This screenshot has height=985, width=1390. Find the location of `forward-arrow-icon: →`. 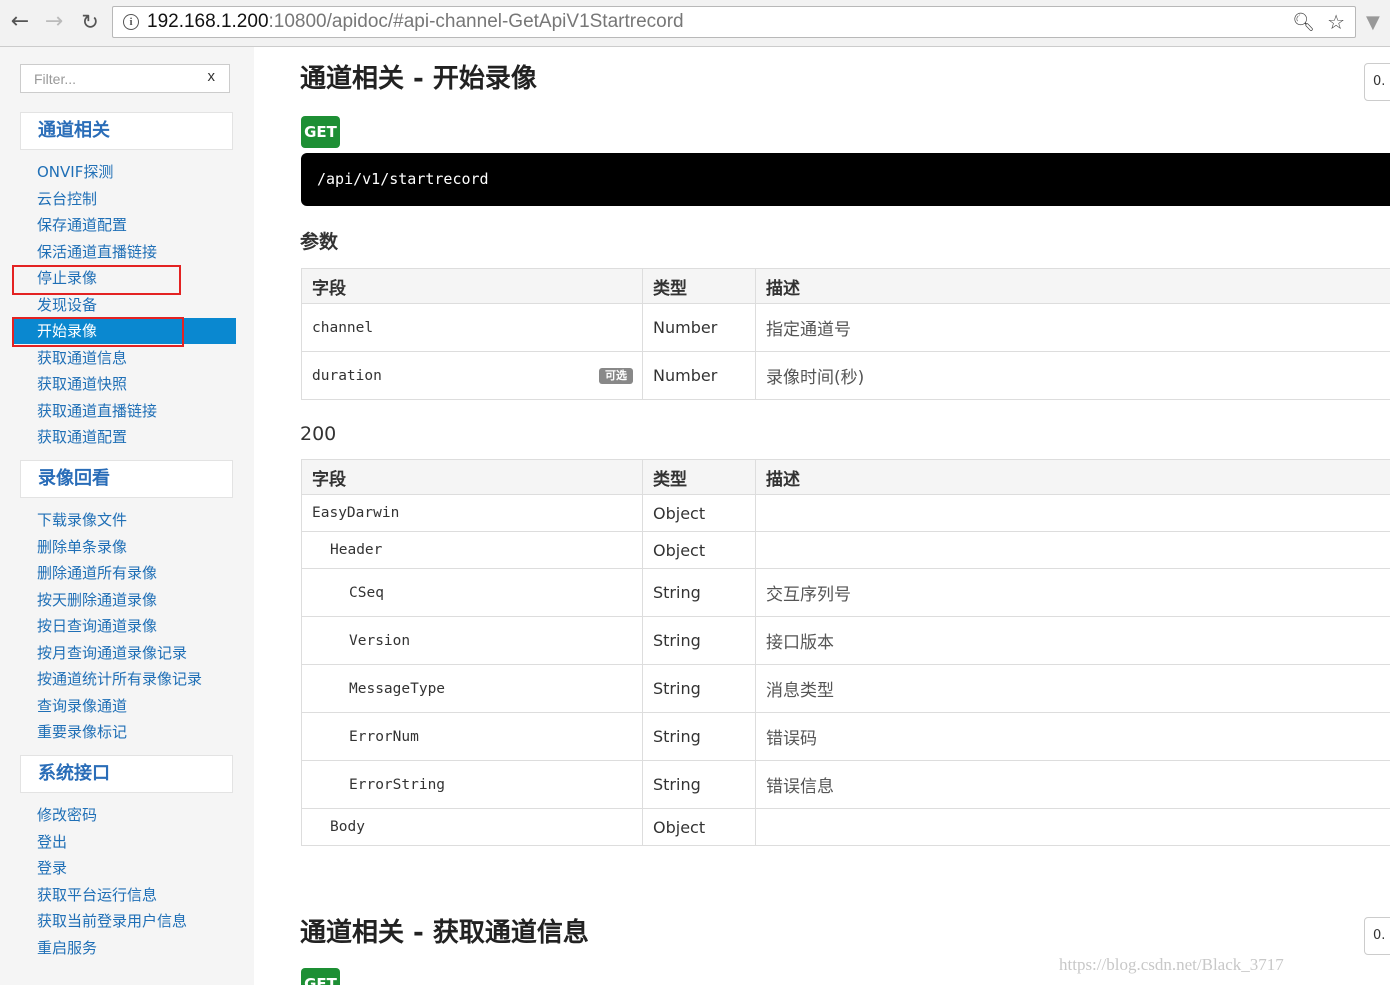

forward-arrow-icon: → is located at coordinates (54, 22).